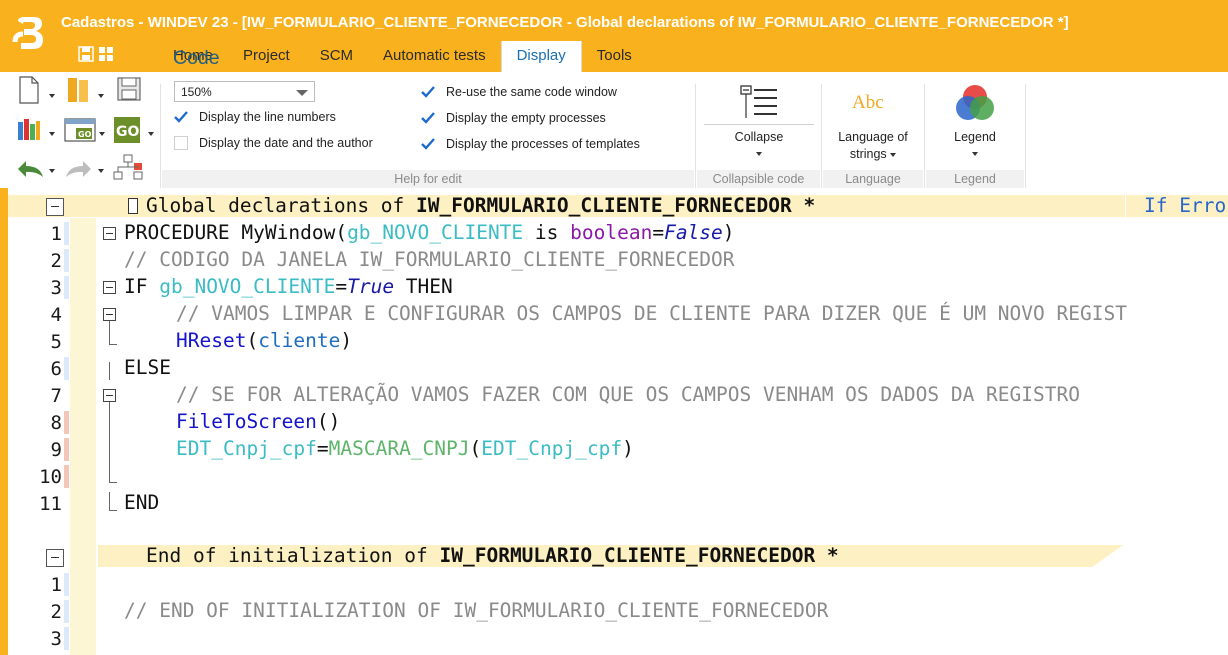 This screenshot has width=1228, height=655. What do you see at coordinates (873, 137) in the screenshot?
I see `language-label-line1: Language of` at bounding box center [873, 137].